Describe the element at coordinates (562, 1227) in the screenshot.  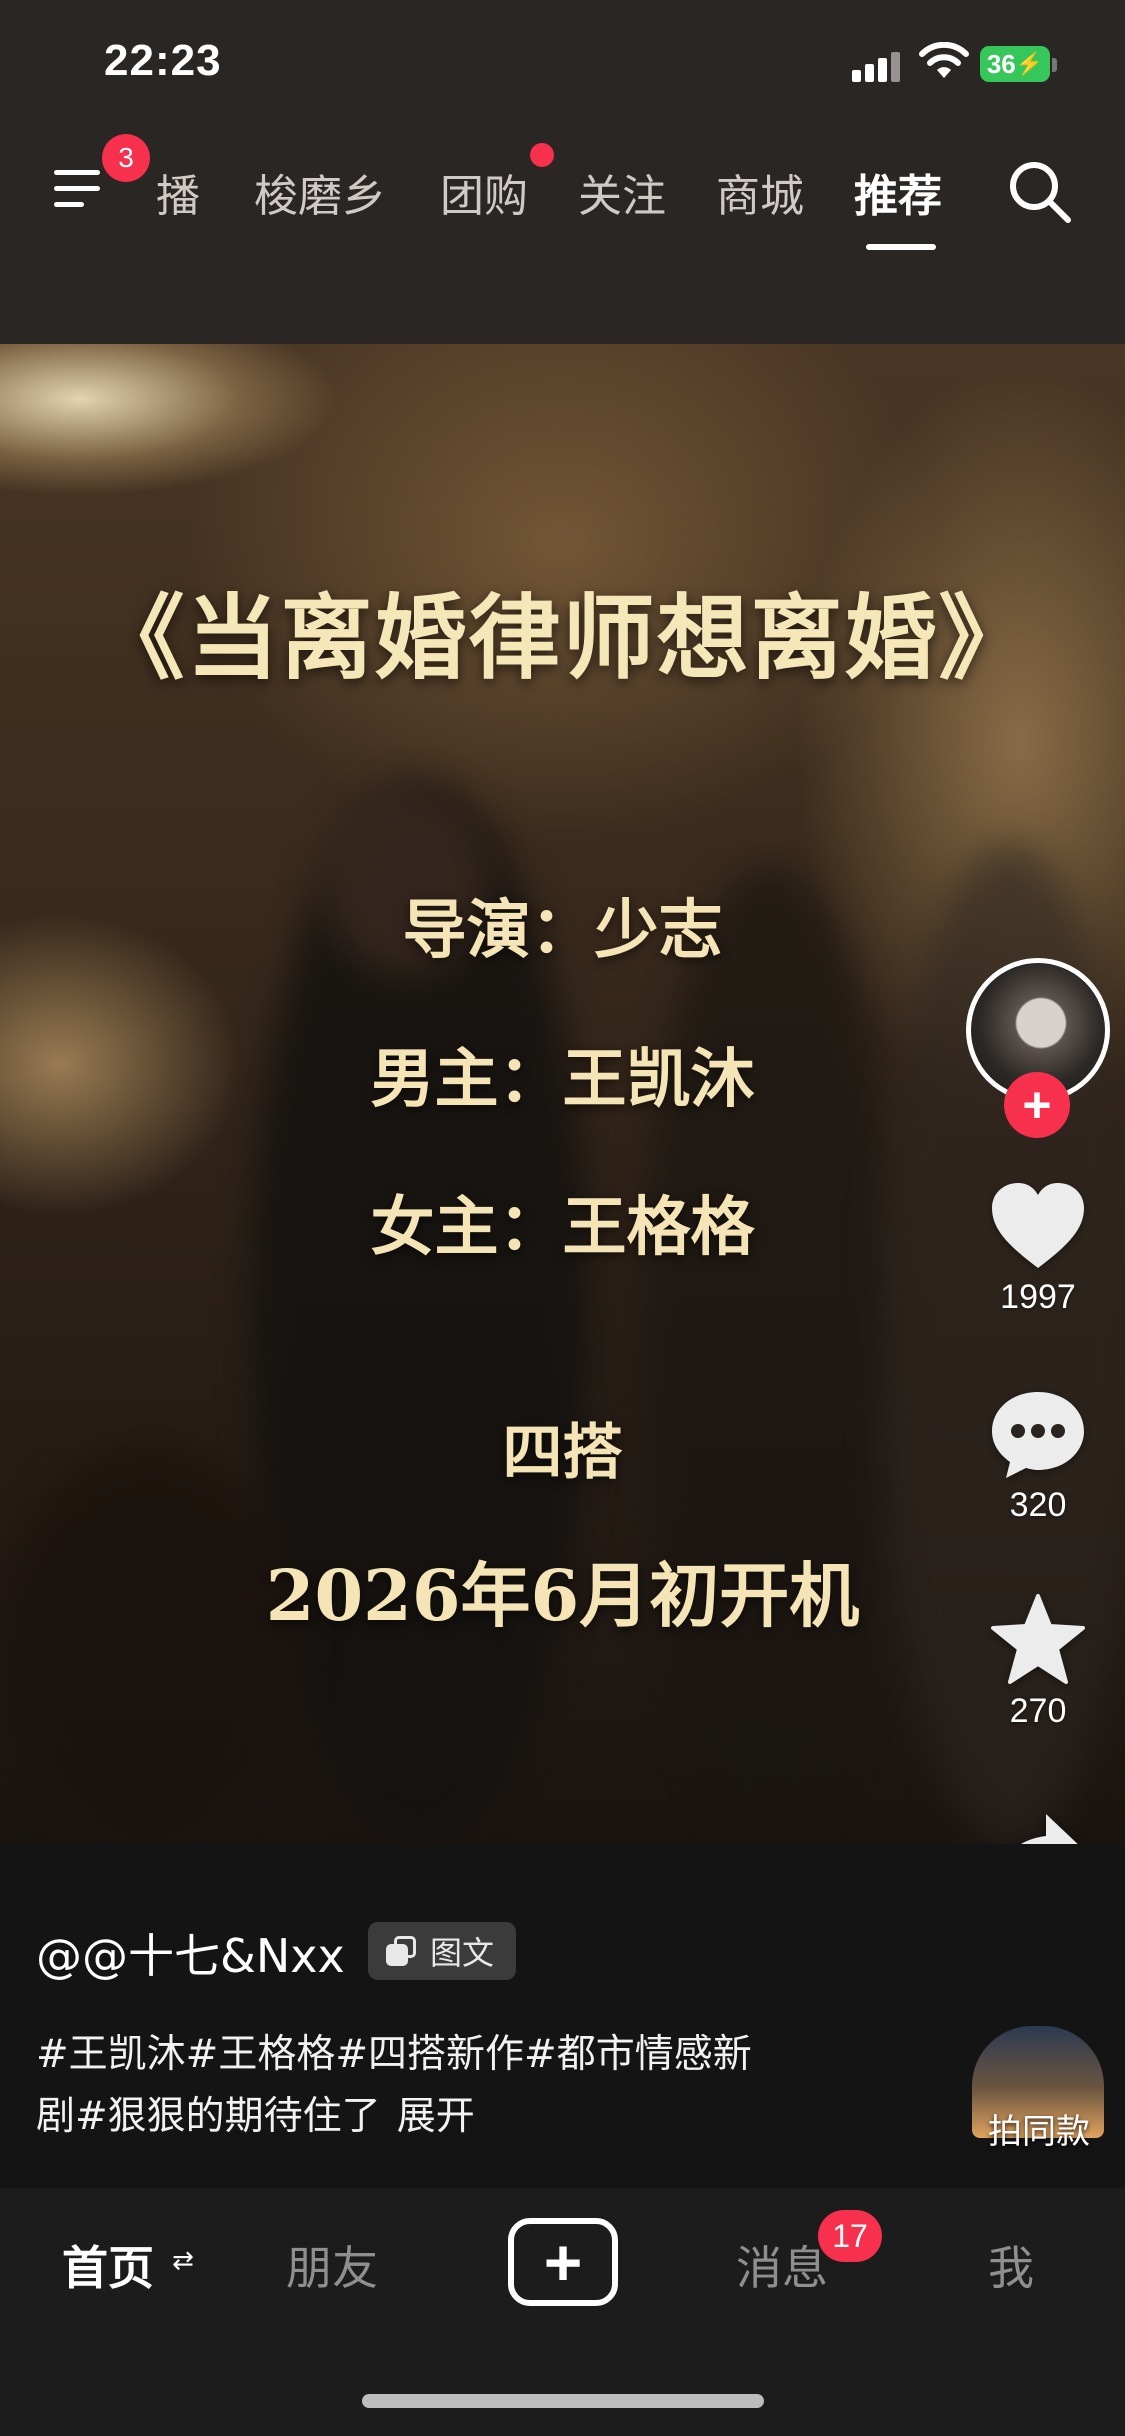
I see `poster-female-lead: 女主：王格格` at that location.